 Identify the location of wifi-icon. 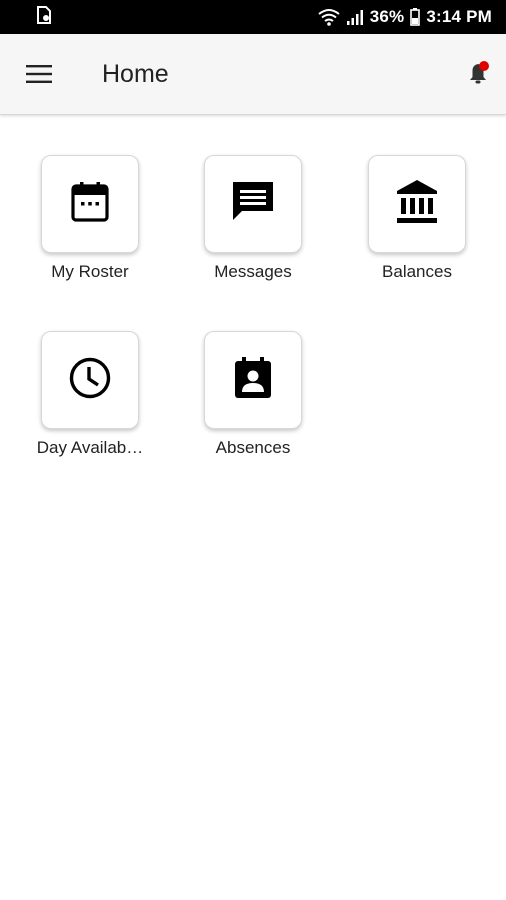
(329, 17).